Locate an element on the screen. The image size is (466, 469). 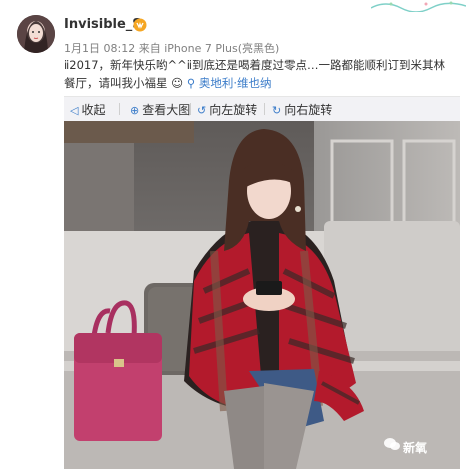
collapse-button: ◁ 收起 is located at coordinates (87, 109).